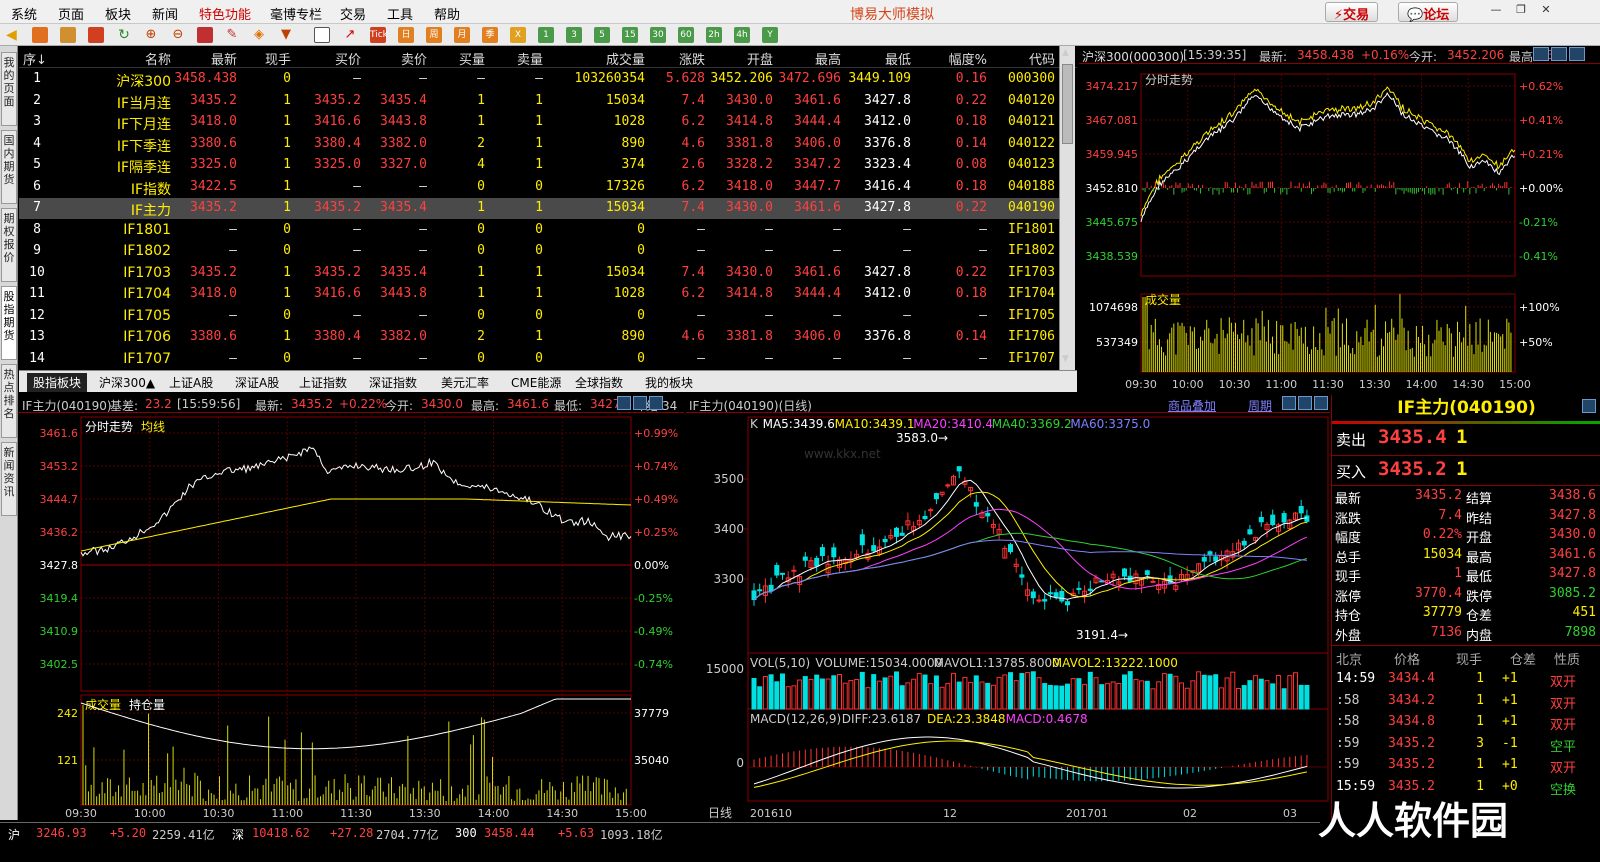  Describe the element at coordinates (323, 382) in the screenshot. I see `market-tab: 上证指数` at that location.